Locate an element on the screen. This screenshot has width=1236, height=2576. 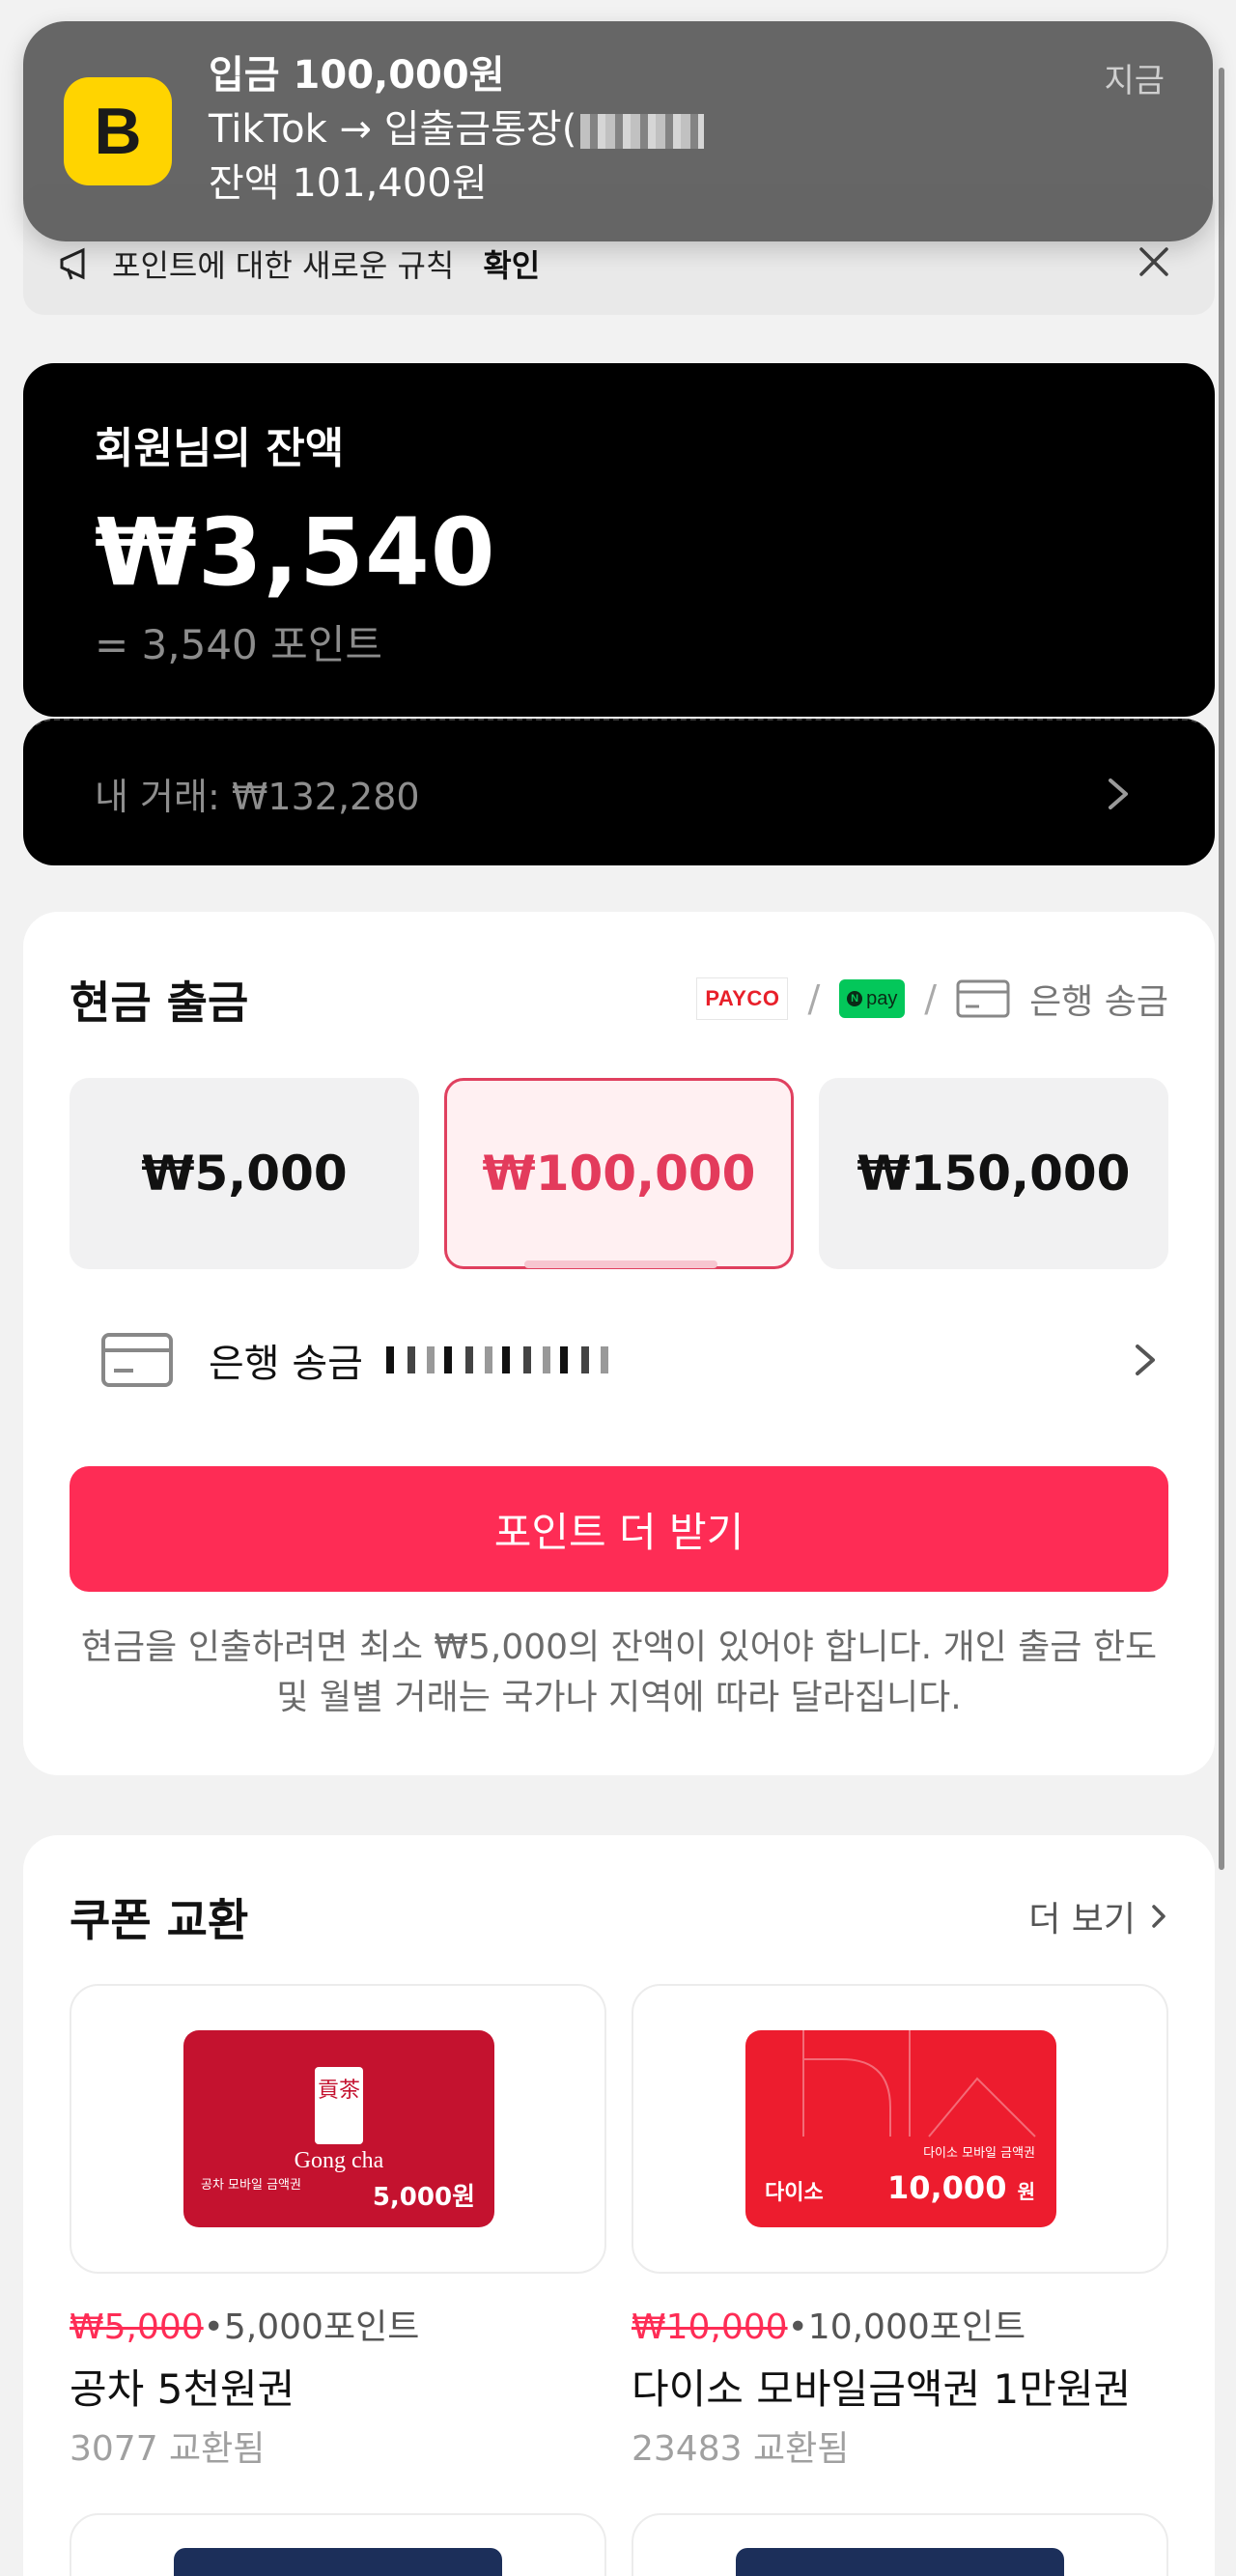
rules-confirm-link: 확인 is located at coordinates (511, 263).